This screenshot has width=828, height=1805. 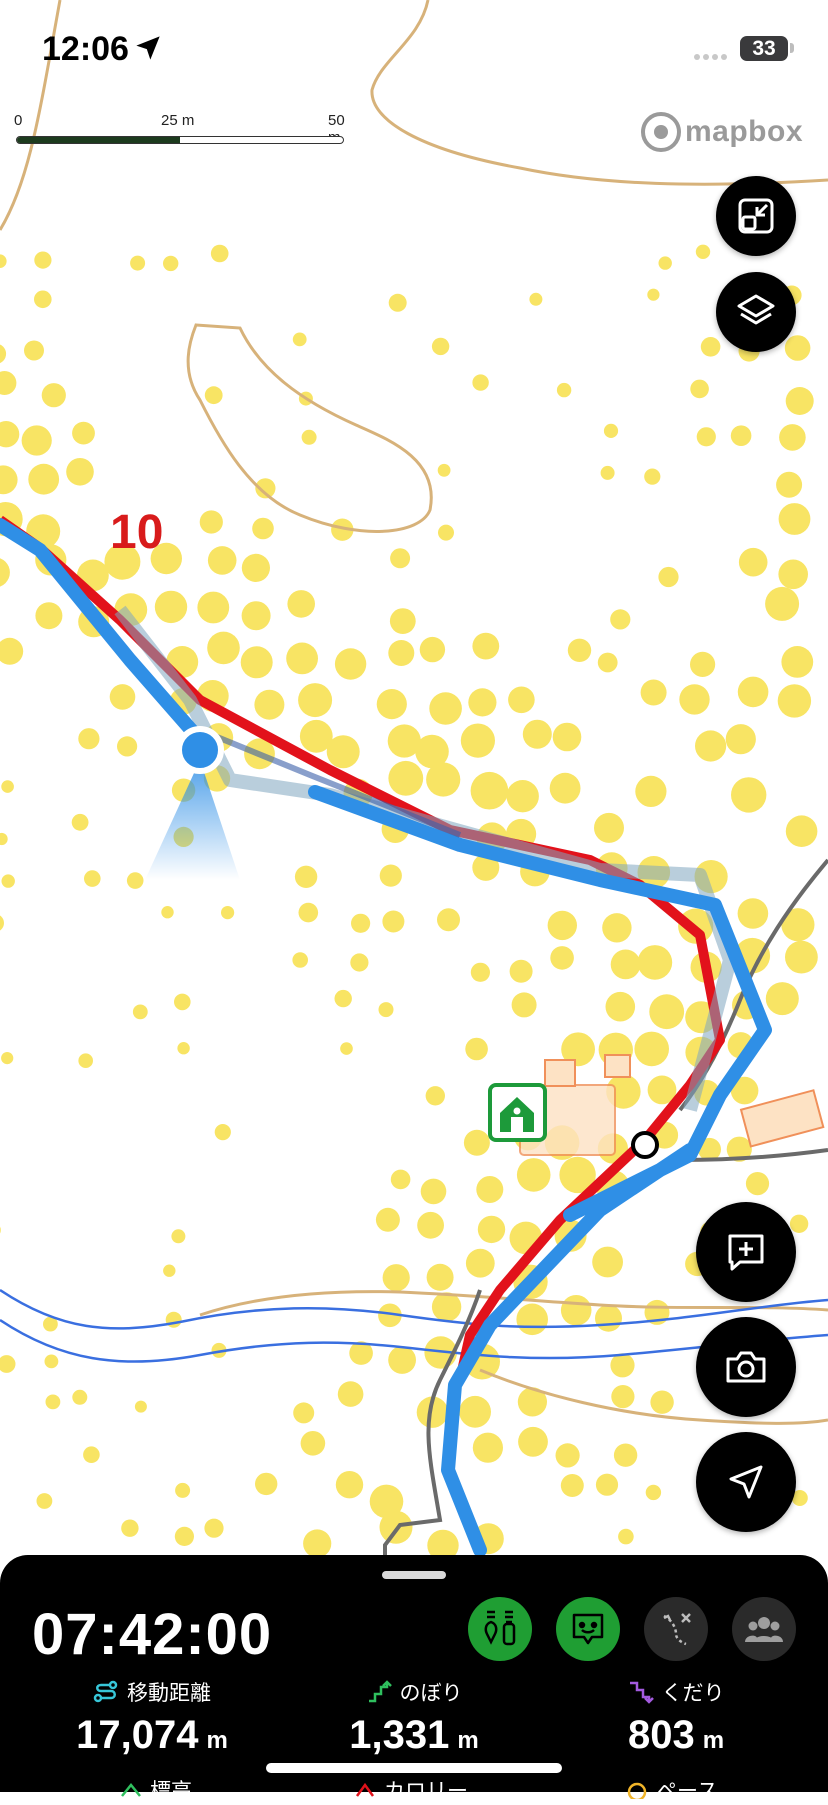 I want to click on mode-route-button, so click(x=676, y=1629).